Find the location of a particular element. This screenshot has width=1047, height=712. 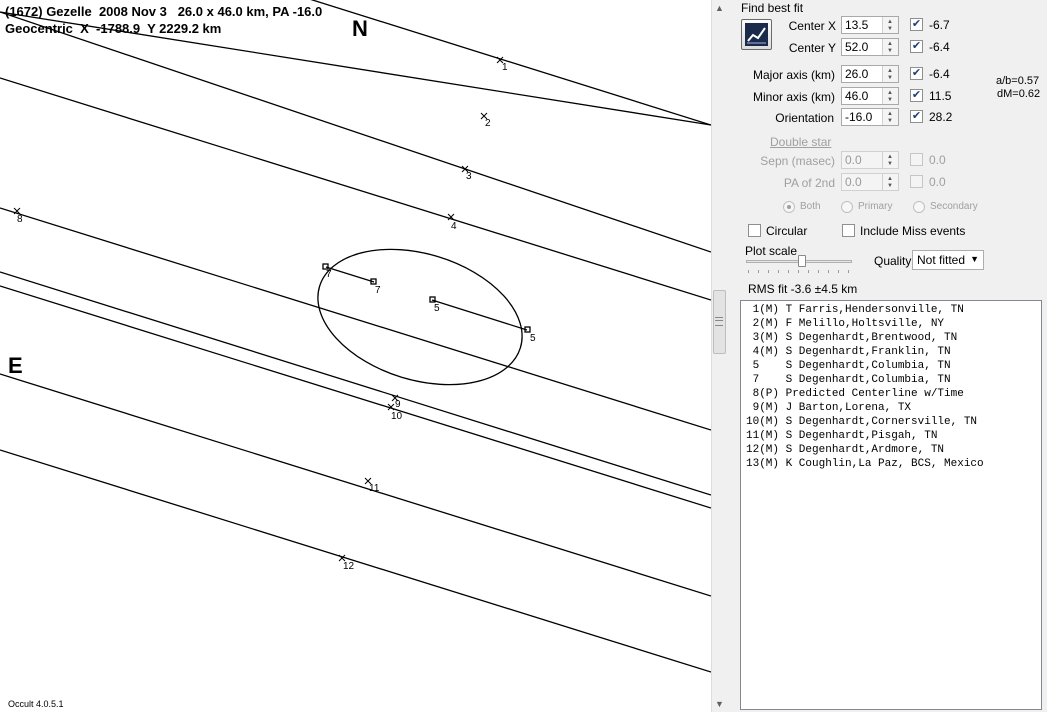

pa2nd-result: 0.0 is located at coordinates (937, 182).